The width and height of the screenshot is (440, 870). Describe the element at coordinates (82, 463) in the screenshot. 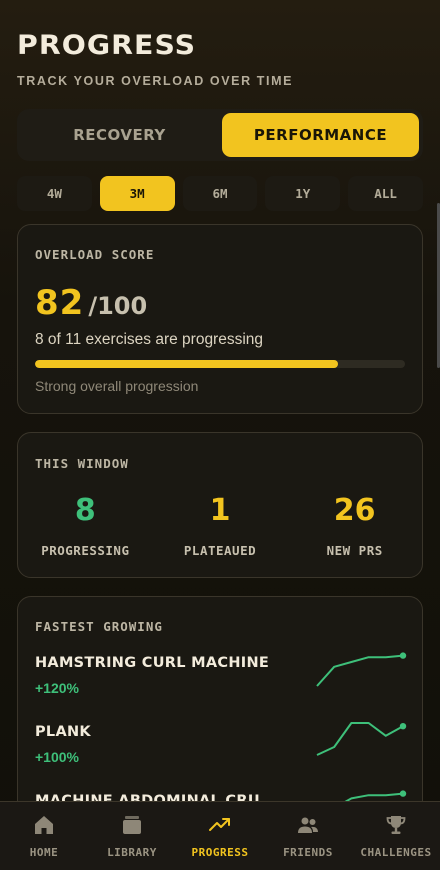

I see `this-window-label: THIS WINDOW` at that location.